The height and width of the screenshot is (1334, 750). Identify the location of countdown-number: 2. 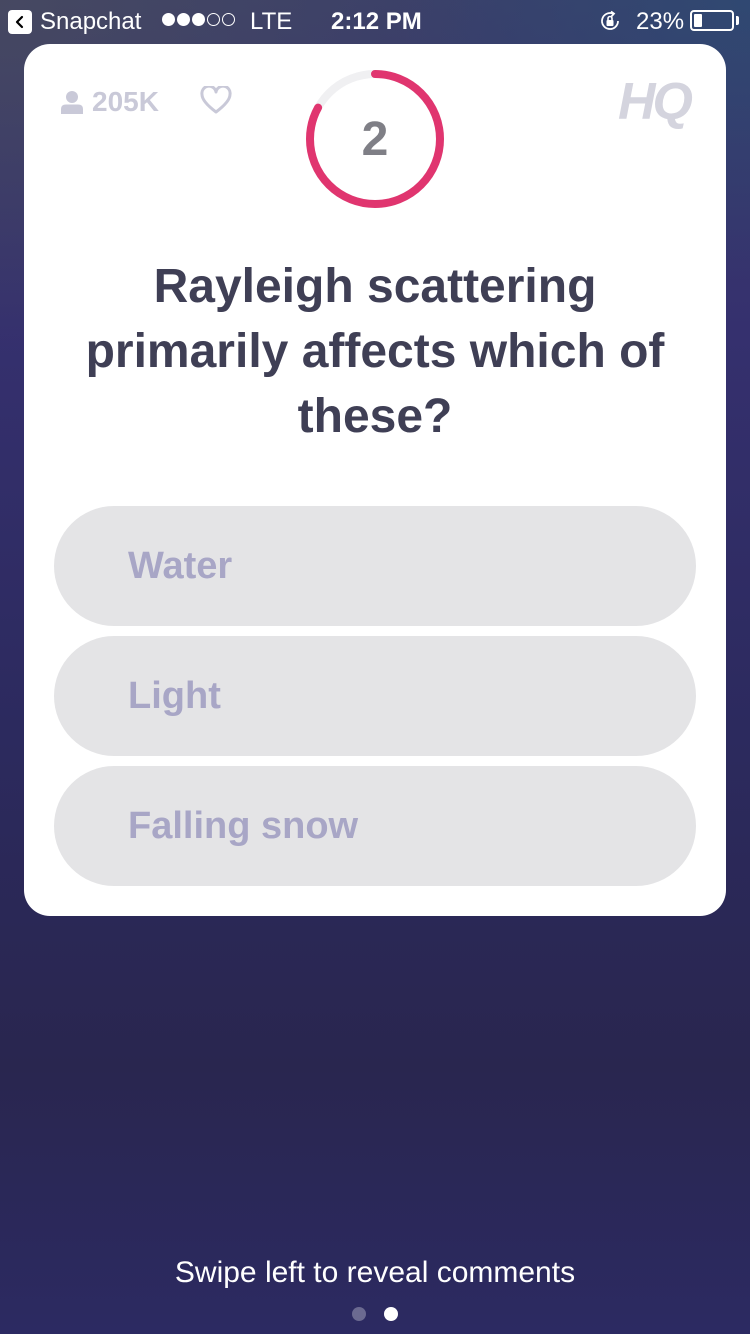
(375, 139).